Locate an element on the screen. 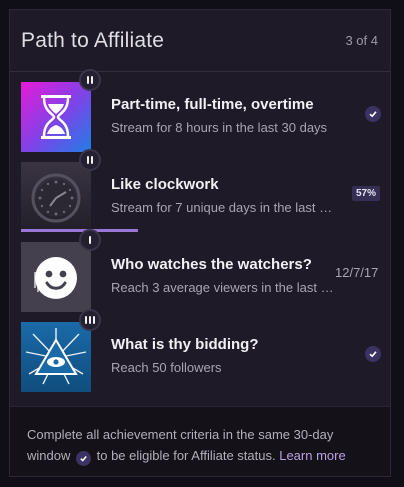 The height and width of the screenshot is (487, 404). achievement-description: Reach 50 followers is located at coordinates (166, 367).